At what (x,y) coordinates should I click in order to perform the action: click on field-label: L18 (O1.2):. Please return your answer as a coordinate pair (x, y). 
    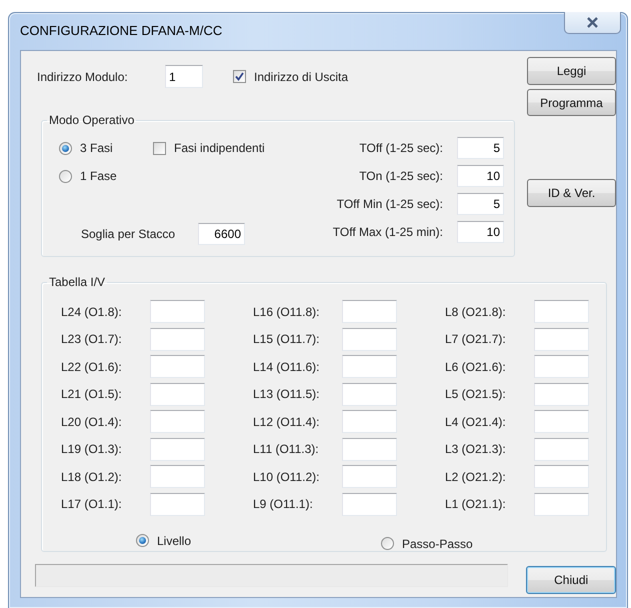
    Looking at the image, I should click on (92, 477).